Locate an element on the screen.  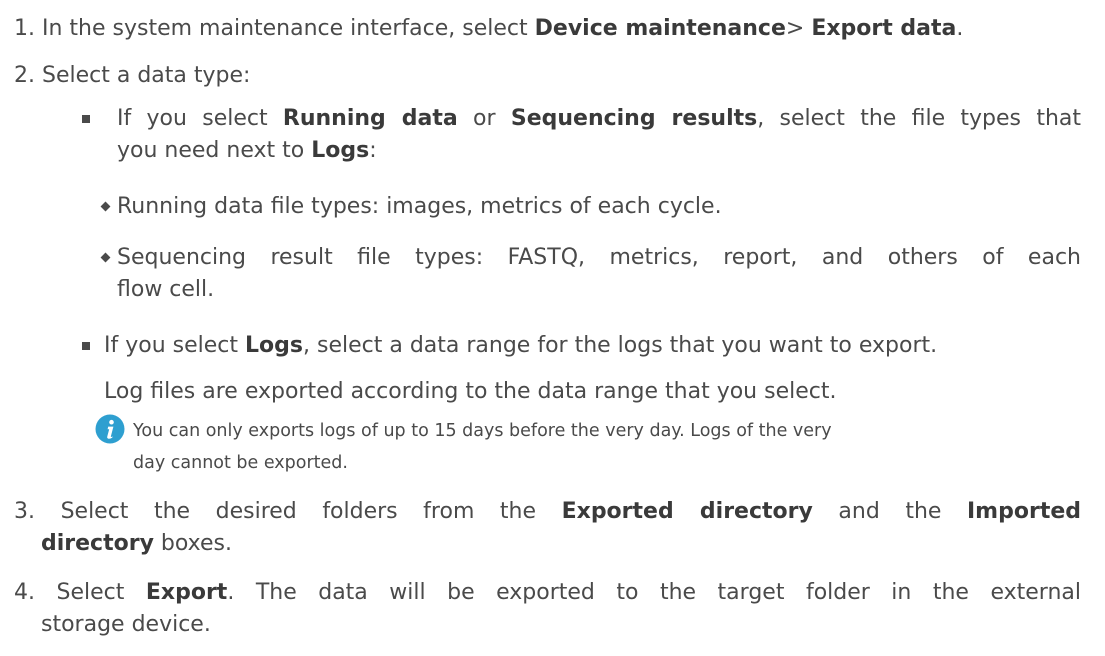
option-sequencing-results: Sequencing results is located at coordinates (634, 118).